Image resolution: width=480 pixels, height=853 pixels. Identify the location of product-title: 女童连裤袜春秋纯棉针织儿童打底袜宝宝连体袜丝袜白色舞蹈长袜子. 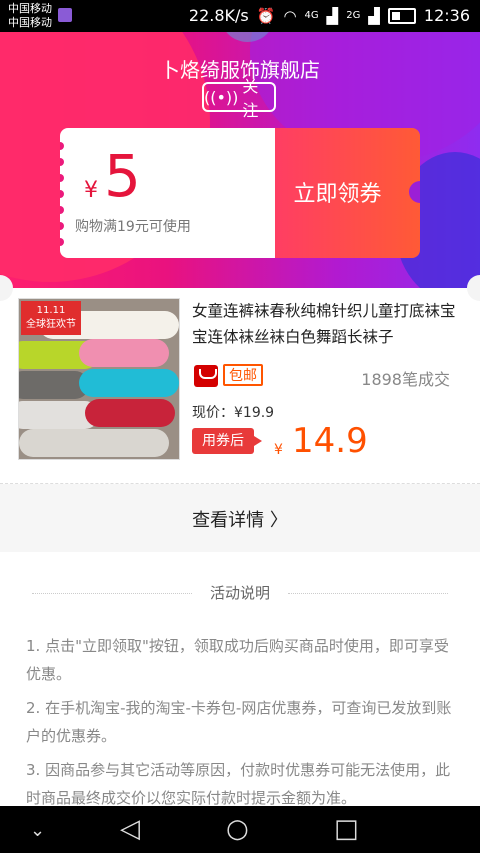
(327, 324).